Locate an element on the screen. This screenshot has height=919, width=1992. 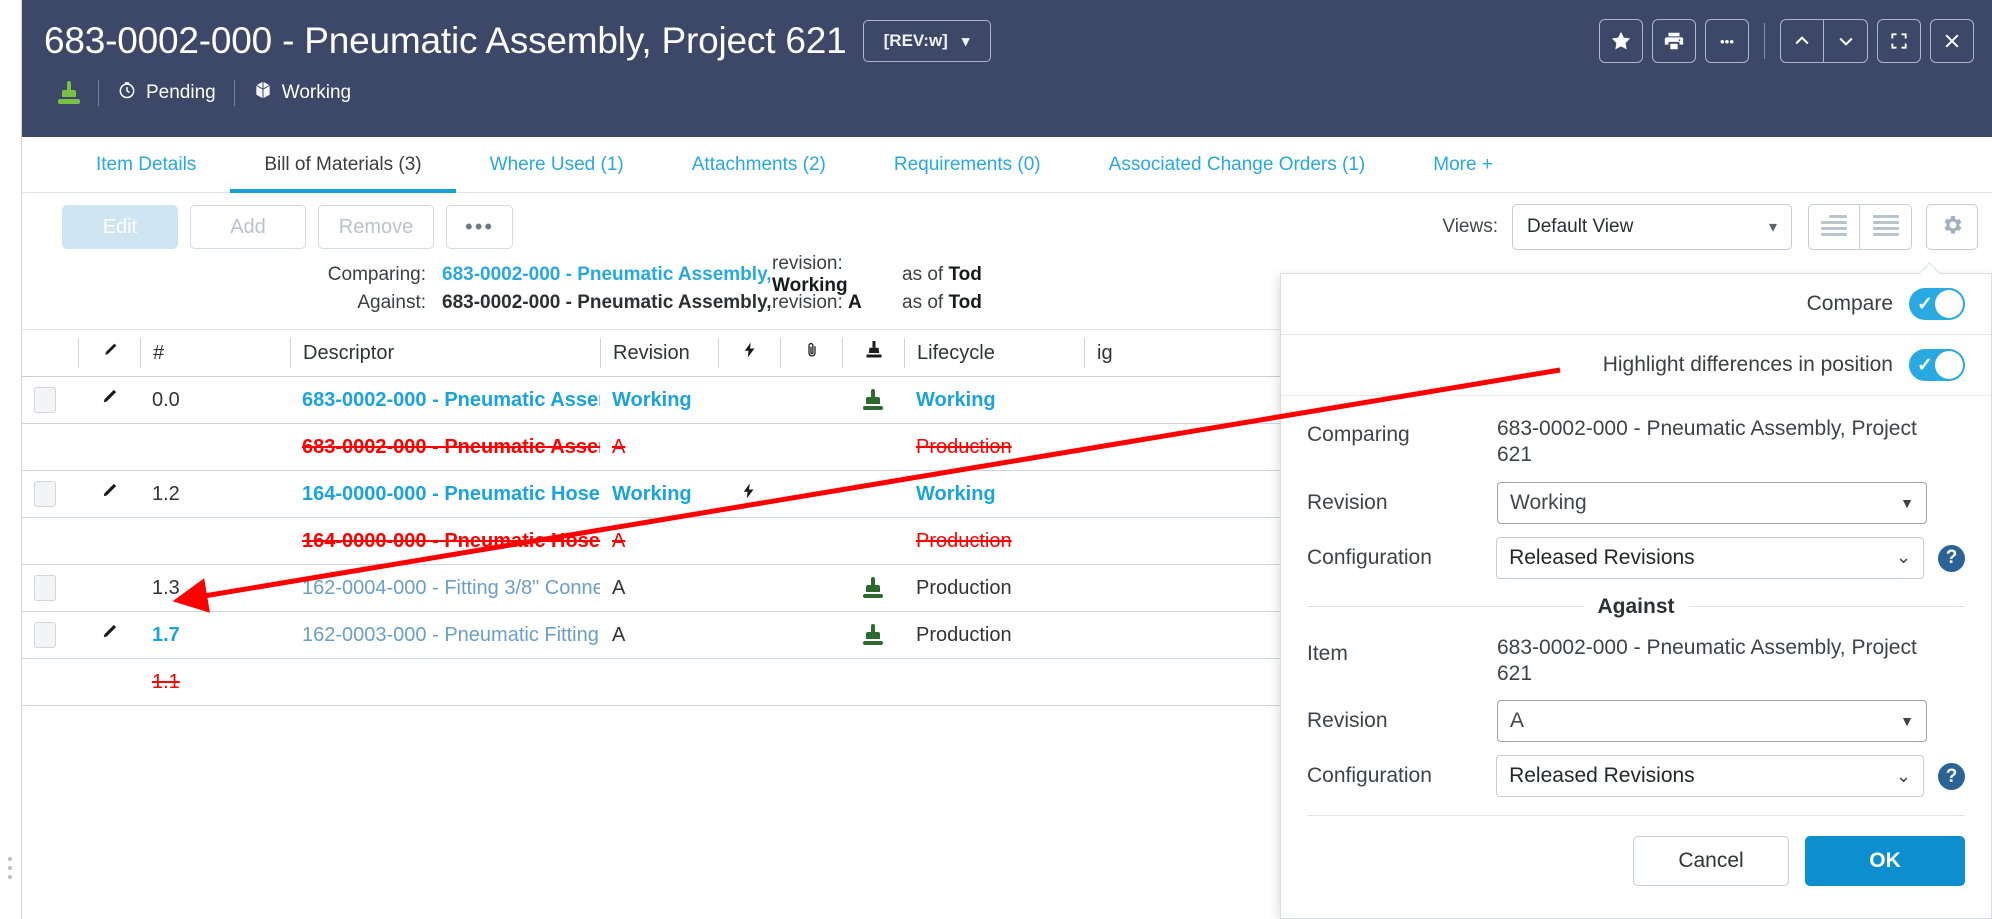
views-select: Default View ▾ is located at coordinates (1652, 227).